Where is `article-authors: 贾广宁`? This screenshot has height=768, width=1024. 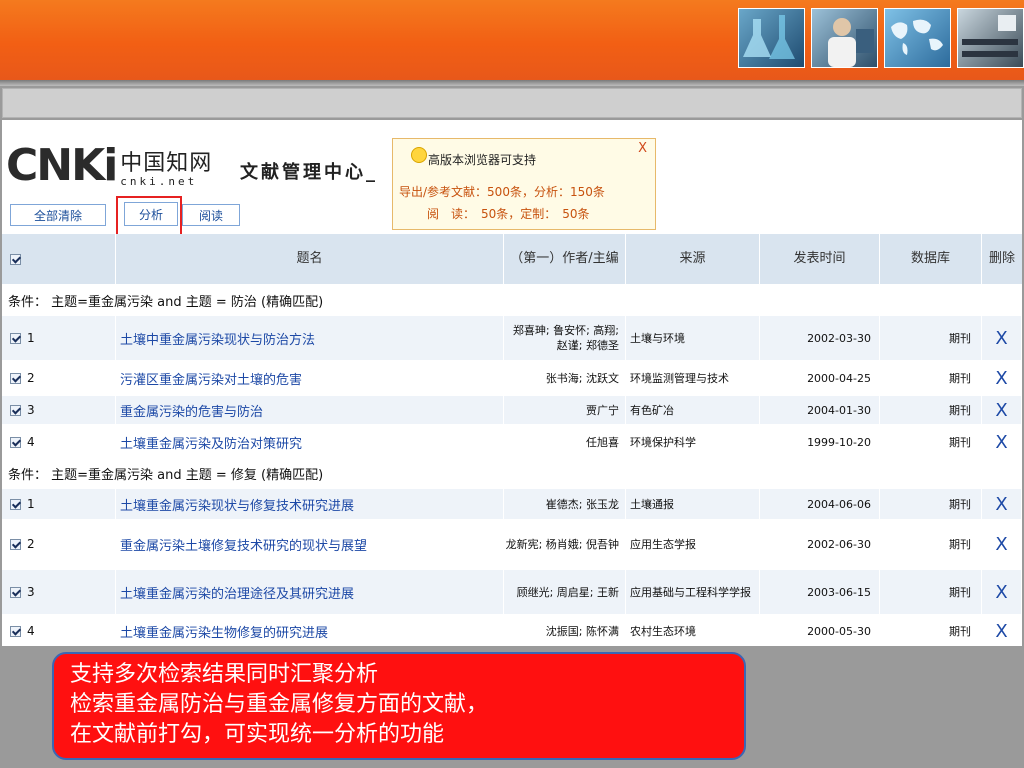
article-authors: 贾广宁 is located at coordinates (565, 410).